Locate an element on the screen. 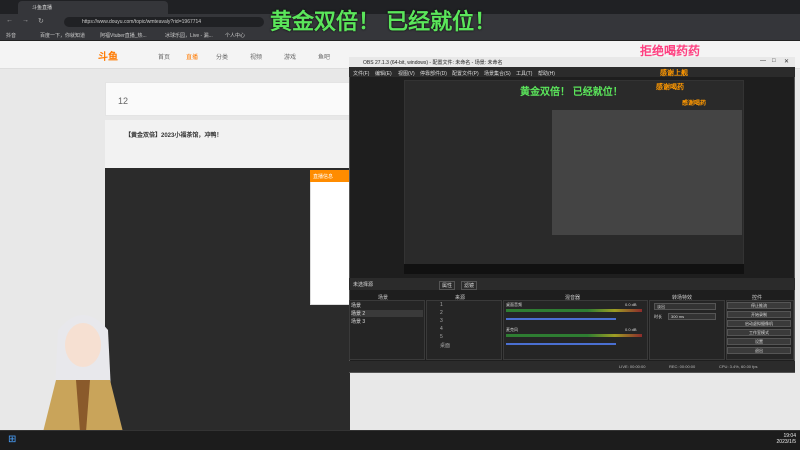 This screenshot has width=800, height=450. filters-button: 滤镜 is located at coordinates (469, 285).